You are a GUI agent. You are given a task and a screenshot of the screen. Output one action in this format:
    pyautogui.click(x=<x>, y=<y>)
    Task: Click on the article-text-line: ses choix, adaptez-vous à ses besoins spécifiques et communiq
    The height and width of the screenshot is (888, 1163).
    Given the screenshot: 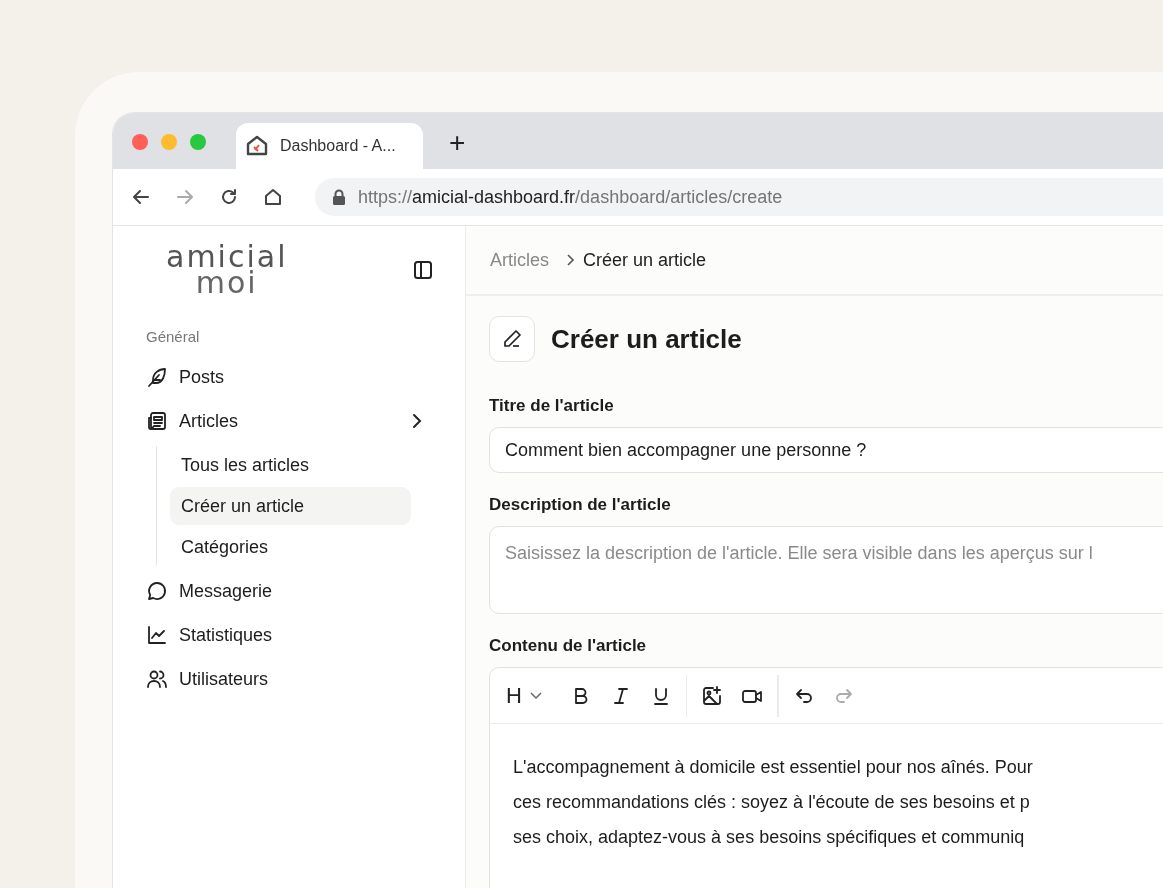 What is the action you would take?
    pyautogui.click(x=769, y=837)
    